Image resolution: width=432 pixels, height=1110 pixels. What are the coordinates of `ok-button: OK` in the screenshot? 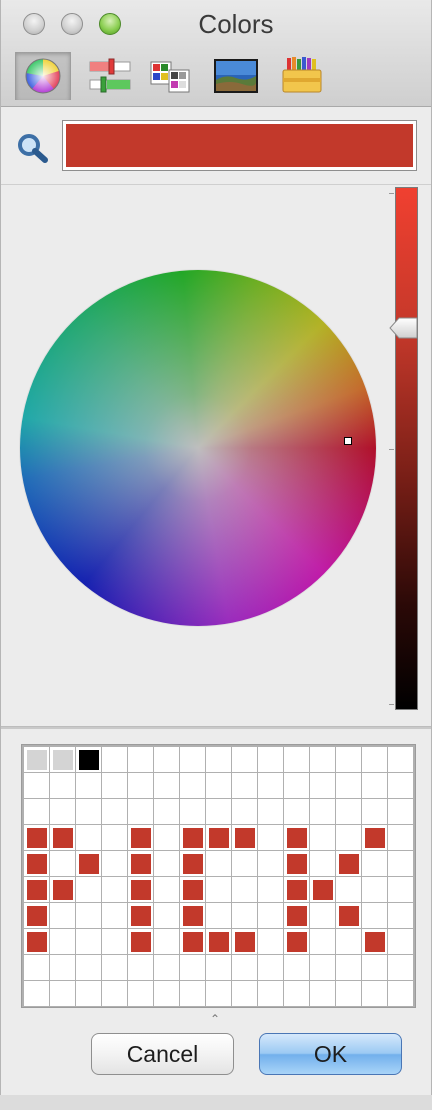 It's located at (330, 1054).